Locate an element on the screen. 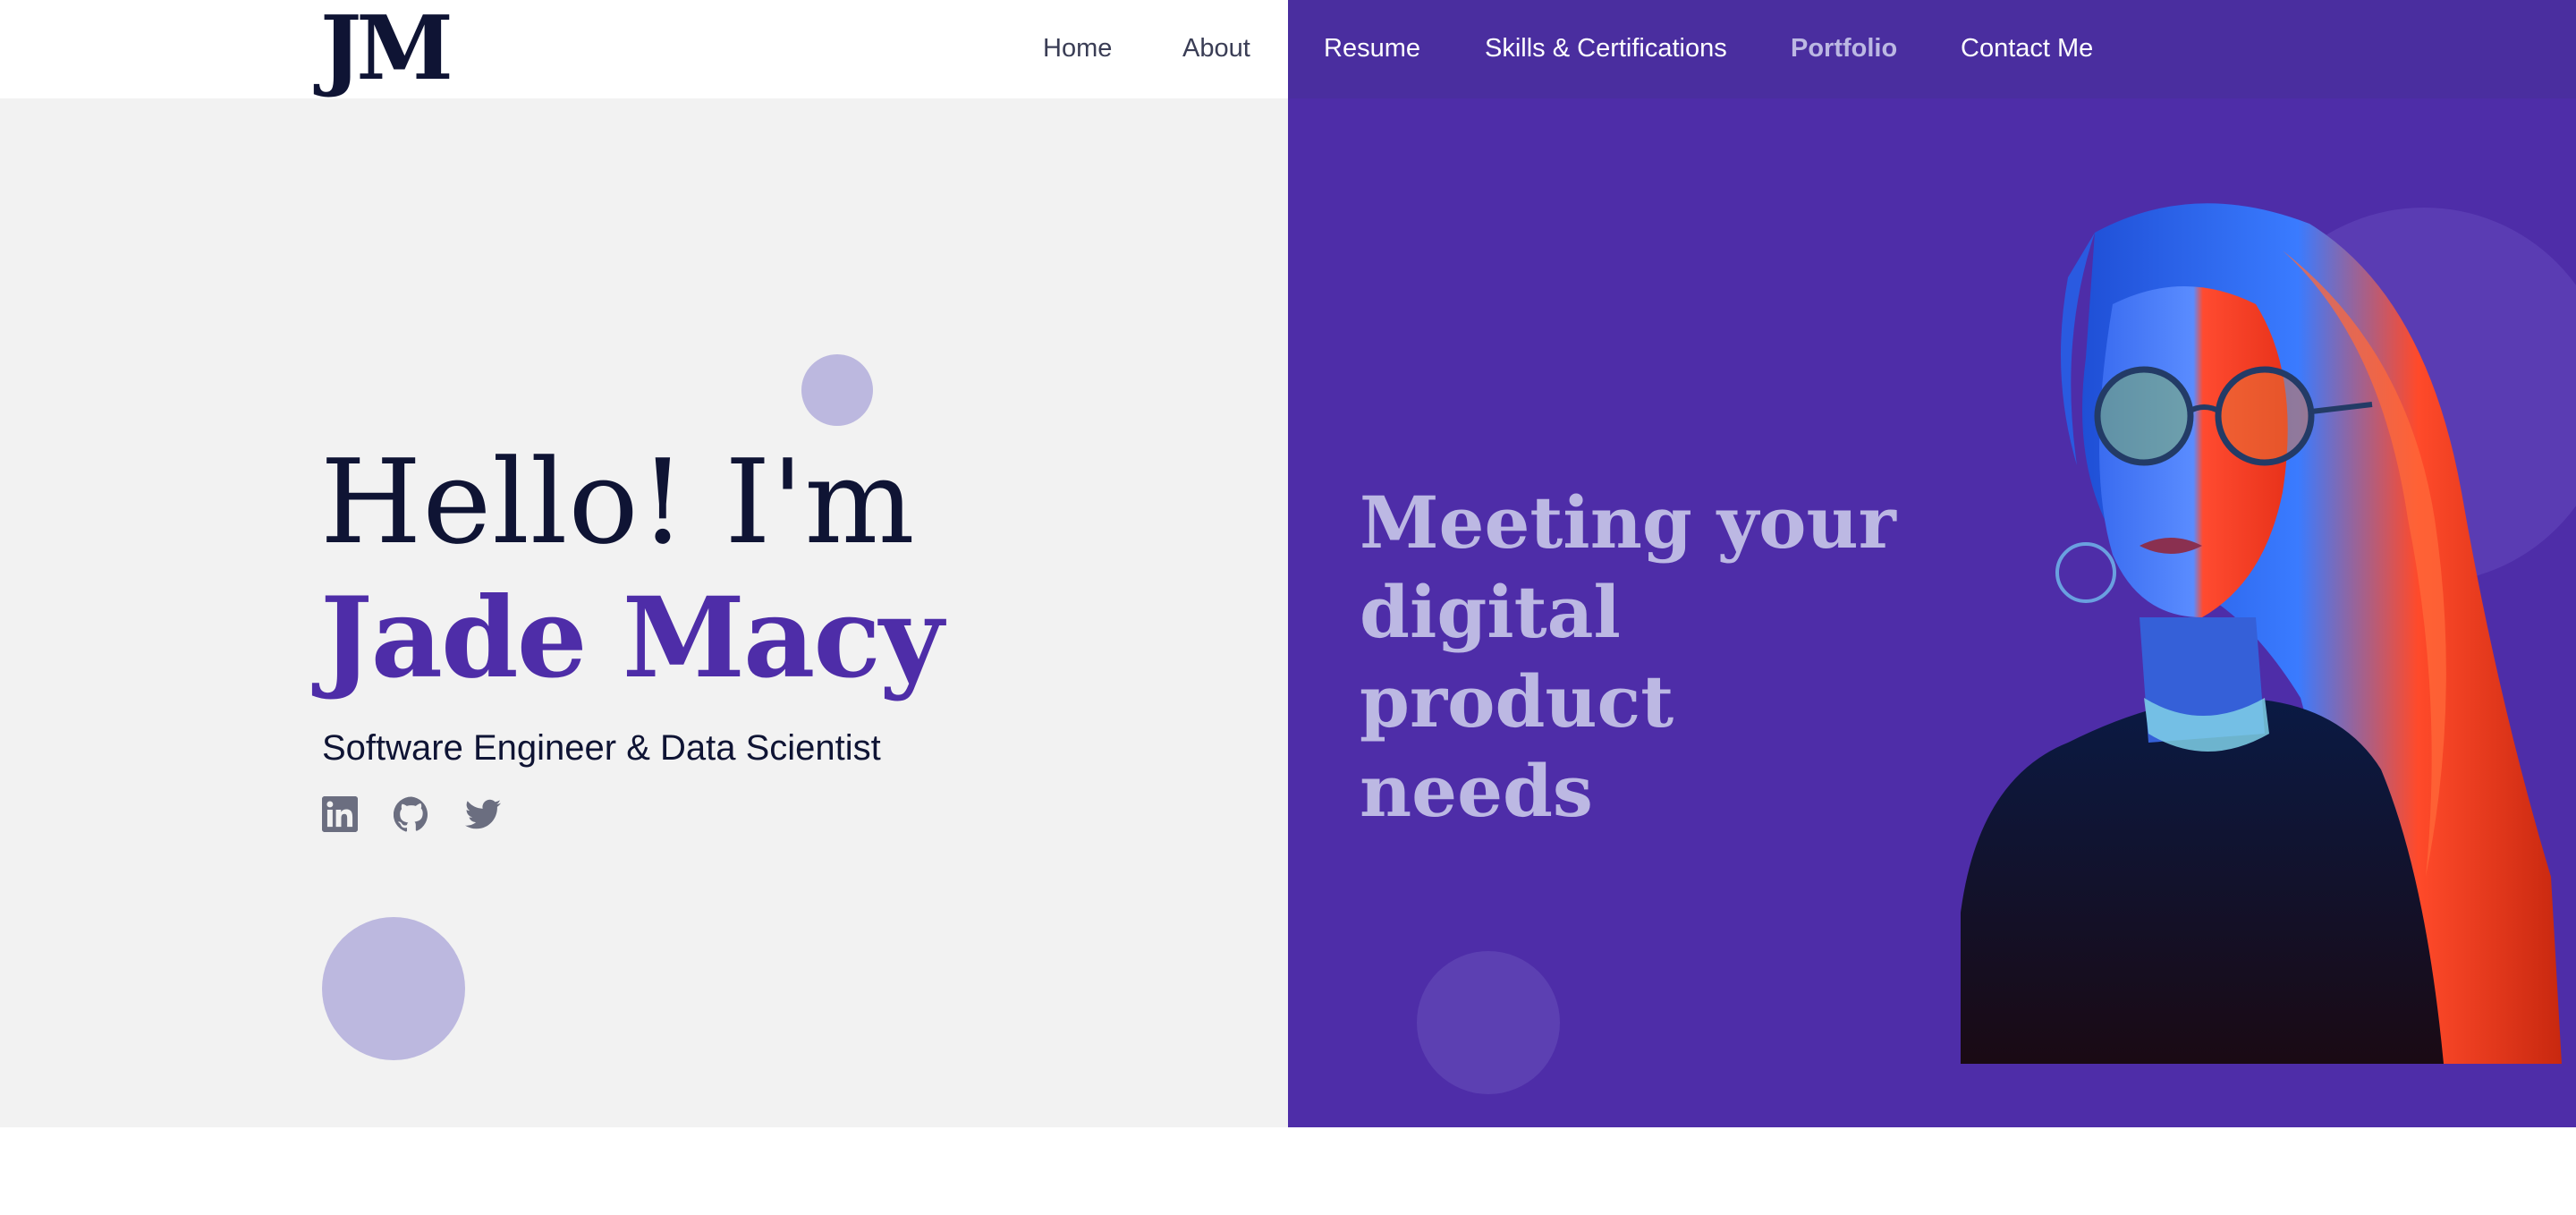 Image resolution: width=2576 pixels, height=1215 pixels. twitter-icon is located at coordinates (483, 814).